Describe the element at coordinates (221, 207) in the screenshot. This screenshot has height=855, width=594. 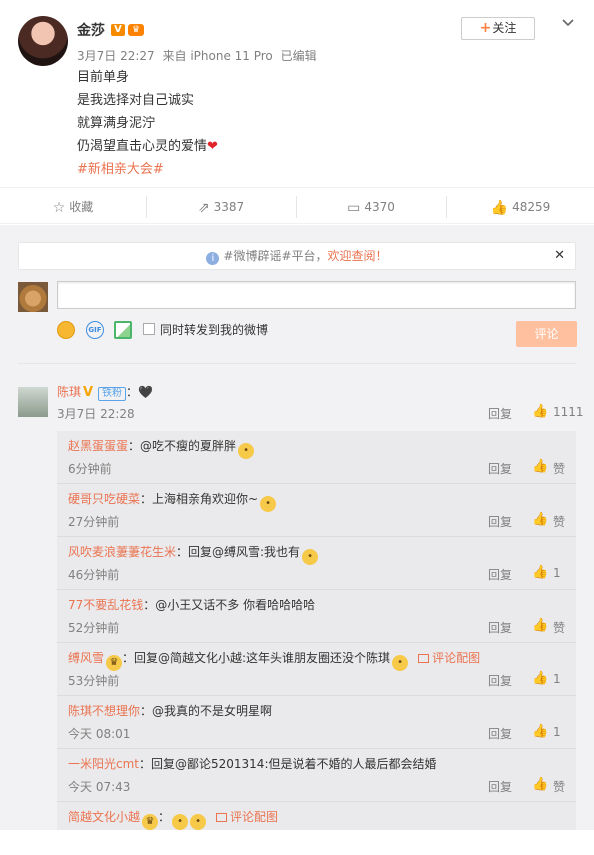
I see `repost-button: ⇗ 3387` at that location.